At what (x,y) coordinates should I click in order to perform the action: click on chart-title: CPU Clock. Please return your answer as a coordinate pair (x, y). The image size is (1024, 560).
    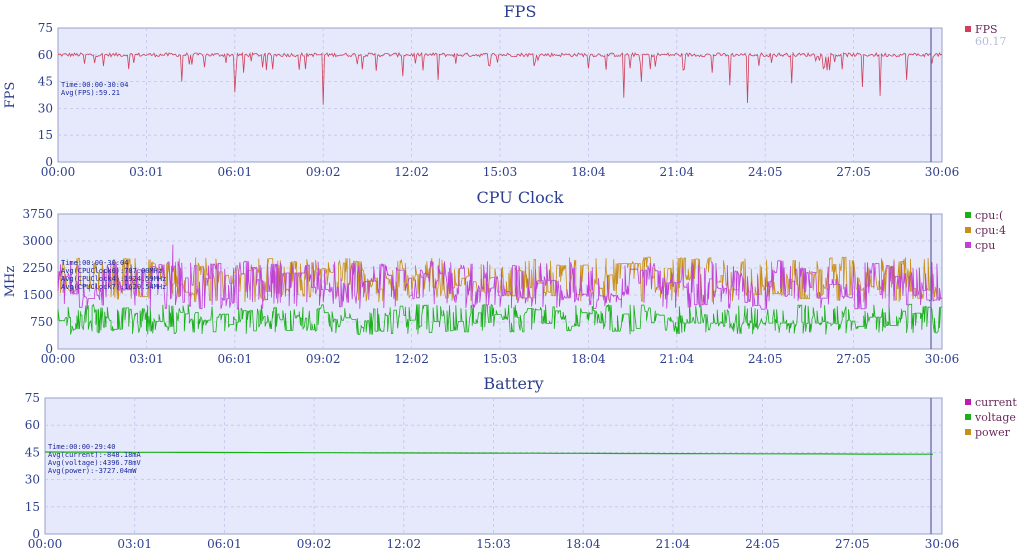
    Looking at the image, I should click on (520, 197).